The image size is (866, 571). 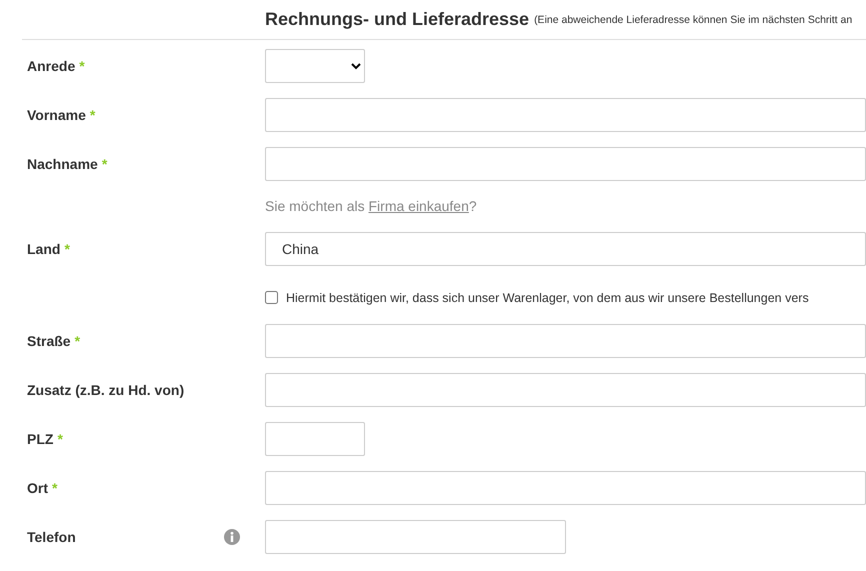 What do you see at coordinates (315, 65) in the screenshot?
I see `salutation-select` at bounding box center [315, 65].